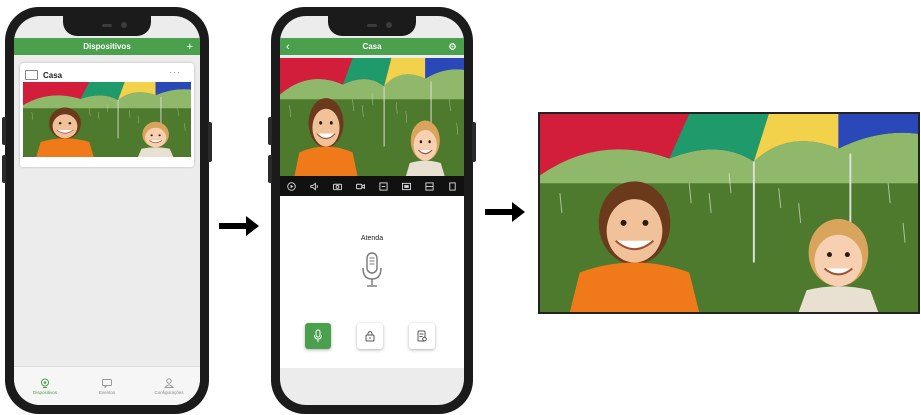  I want to click on video-record-icon, so click(360, 186).